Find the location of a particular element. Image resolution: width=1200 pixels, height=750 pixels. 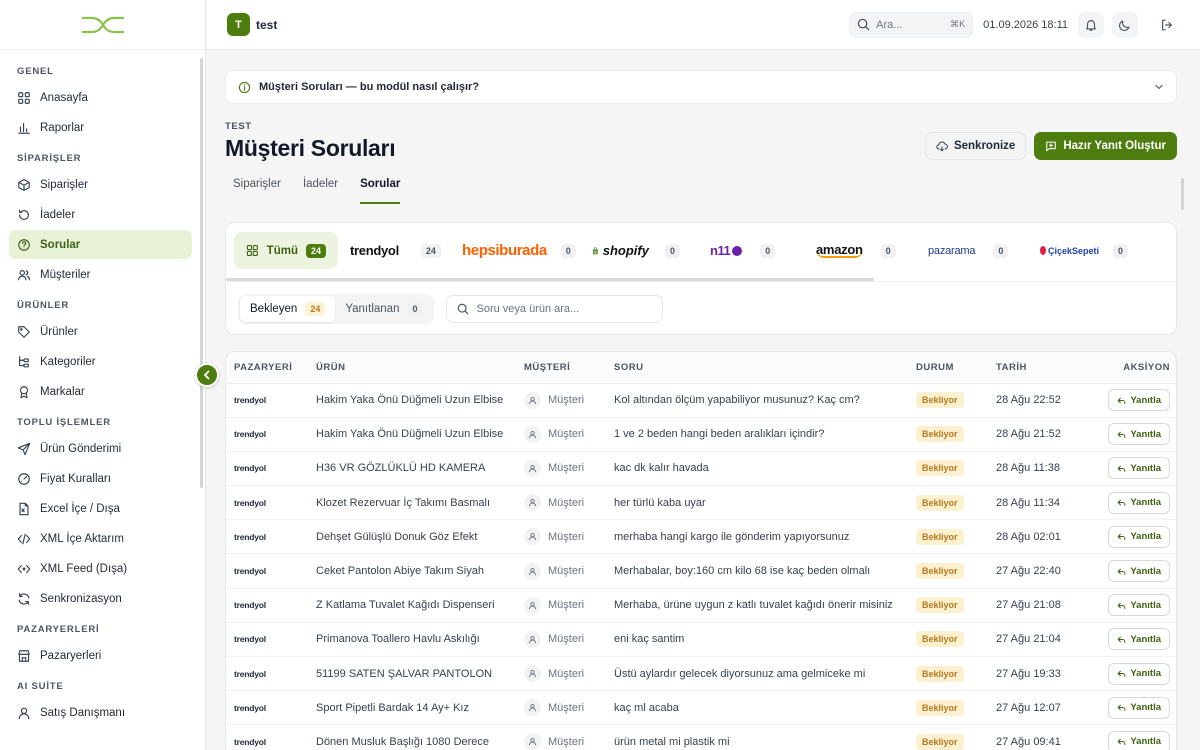

product-cell: 51199 SATEN ŞALVAR PANTOLON is located at coordinates (412, 674).